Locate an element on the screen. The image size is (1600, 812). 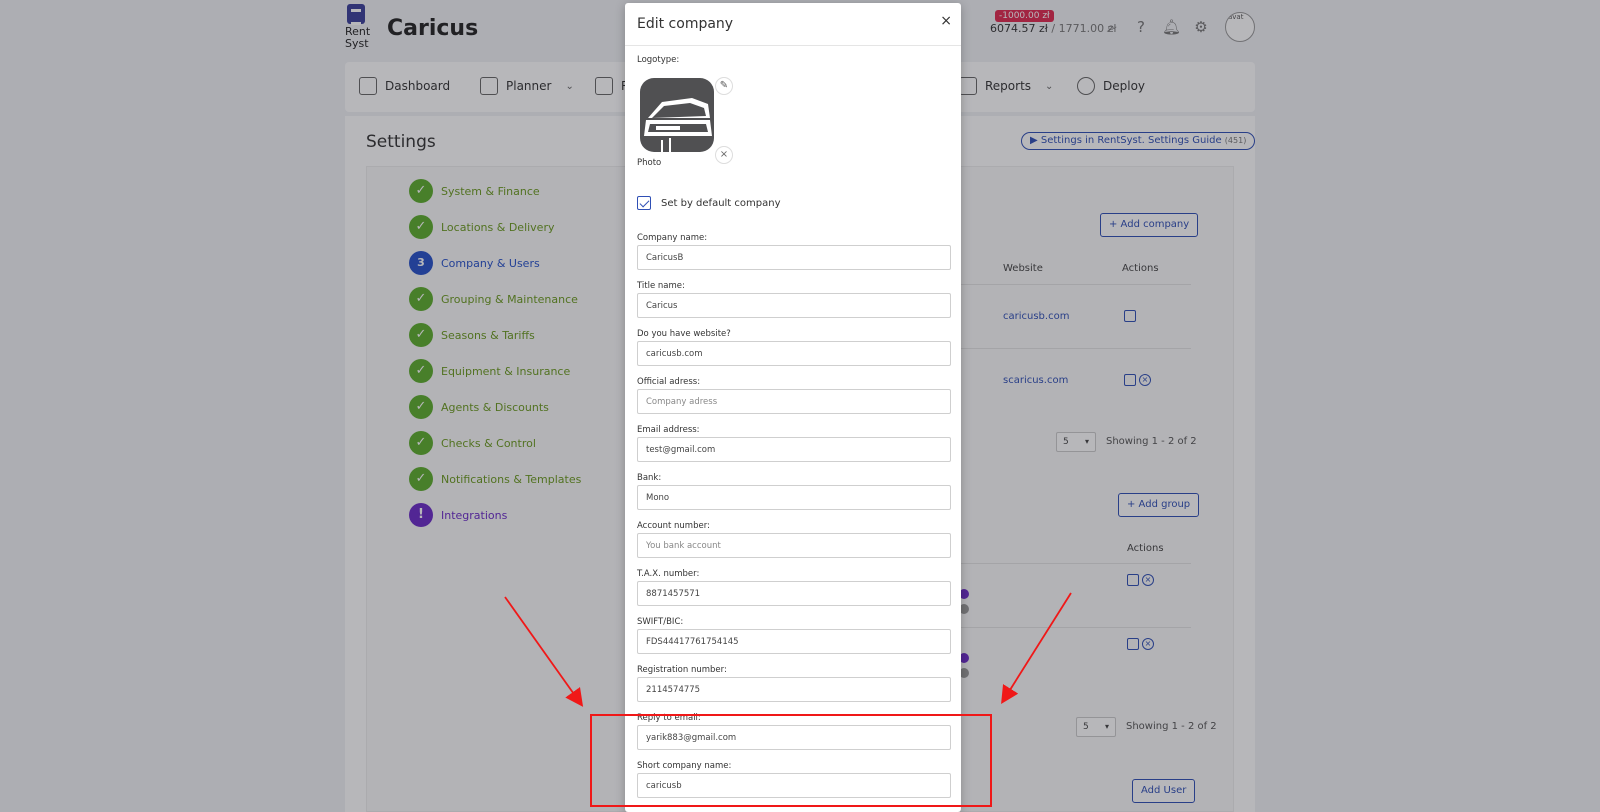
left-arrow is located at coordinates (544, 651).